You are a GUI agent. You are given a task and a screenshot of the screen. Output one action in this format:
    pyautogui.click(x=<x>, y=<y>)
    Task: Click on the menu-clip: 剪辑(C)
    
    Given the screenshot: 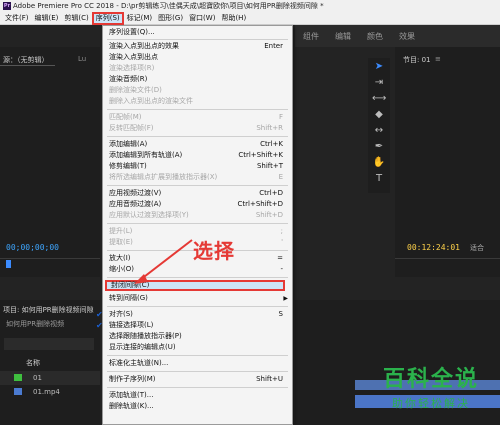 What is the action you would take?
    pyautogui.click(x=76, y=18)
    